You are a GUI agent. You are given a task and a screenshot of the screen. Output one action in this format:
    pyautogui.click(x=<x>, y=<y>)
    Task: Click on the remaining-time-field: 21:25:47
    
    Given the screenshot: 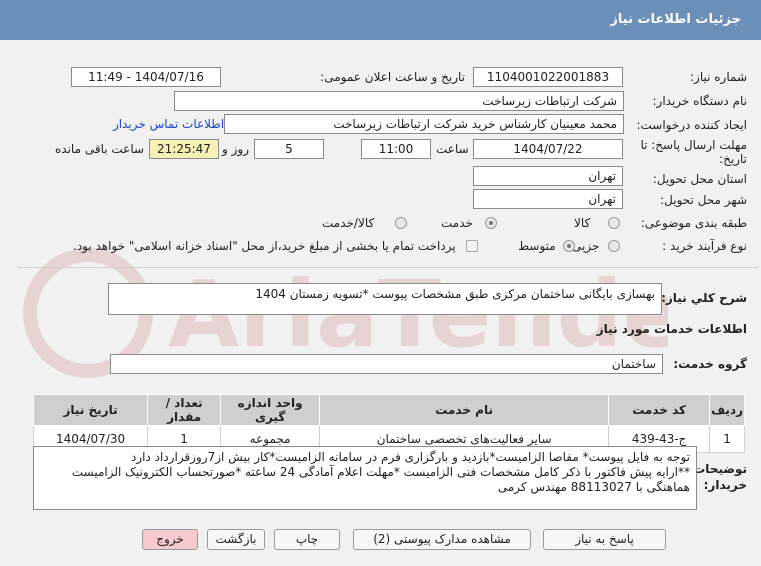 What is the action you would take?
    pyautogui.click(x=184, y=149)
    